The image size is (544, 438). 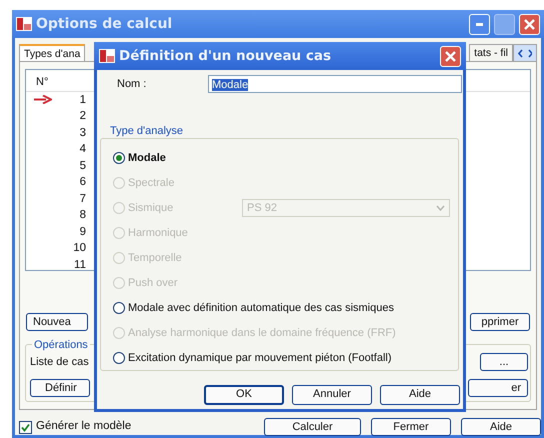 I want to click on radio-option: Spectrale, so click(x=143, y=183).